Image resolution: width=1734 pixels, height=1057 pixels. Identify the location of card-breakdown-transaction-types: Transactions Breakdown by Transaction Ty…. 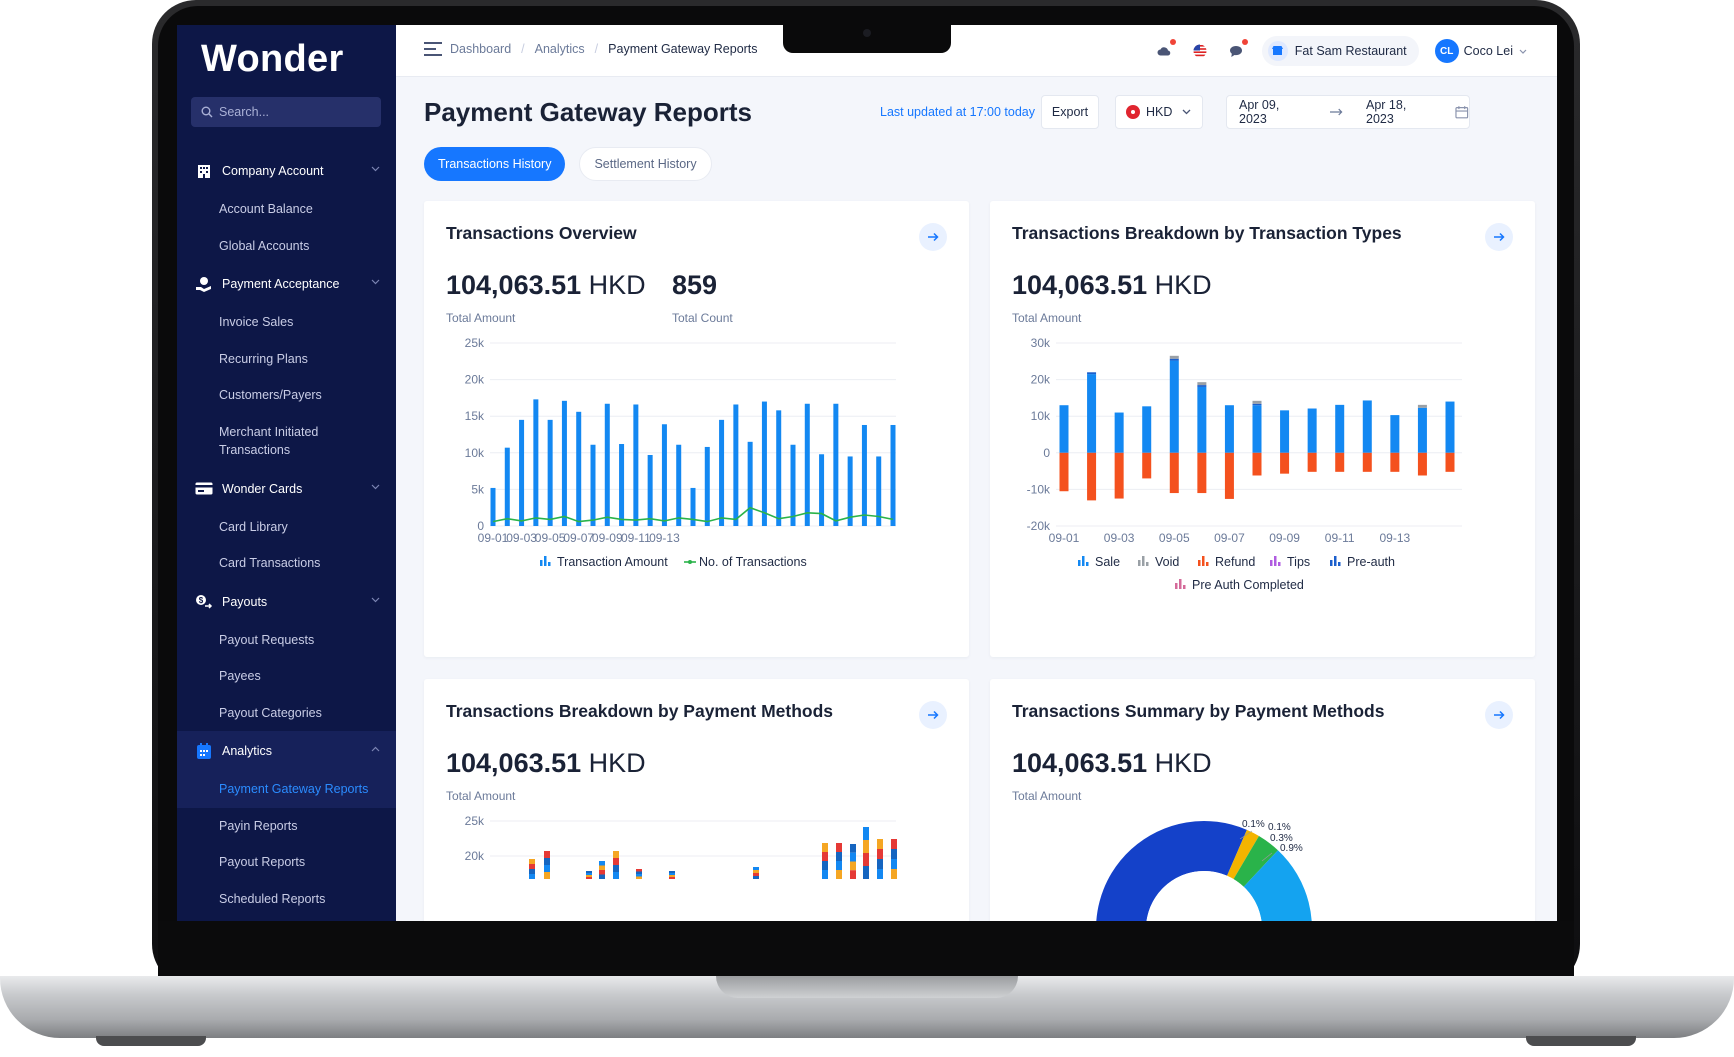
(1262, 429).